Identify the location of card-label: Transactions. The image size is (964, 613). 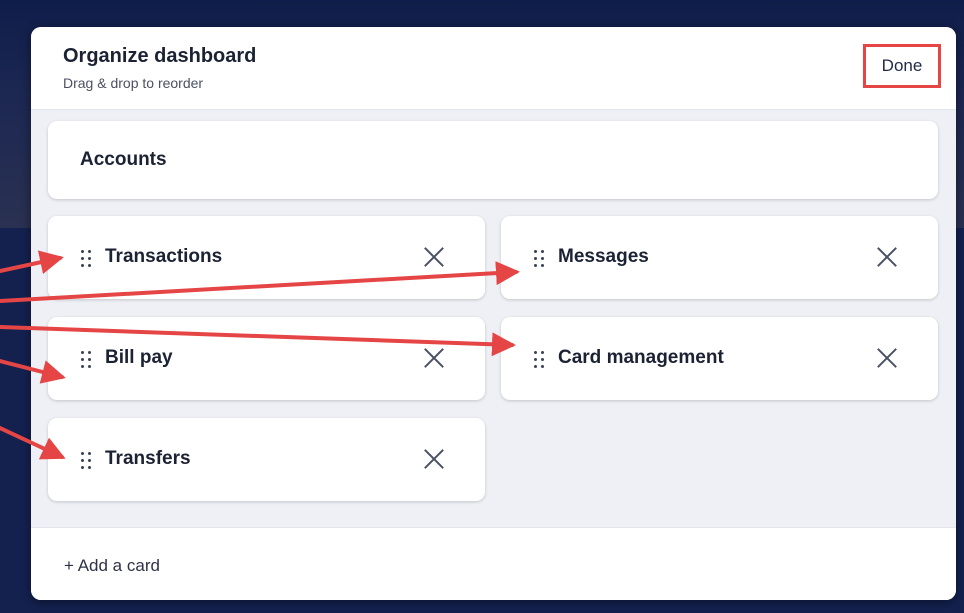
(164, 256).